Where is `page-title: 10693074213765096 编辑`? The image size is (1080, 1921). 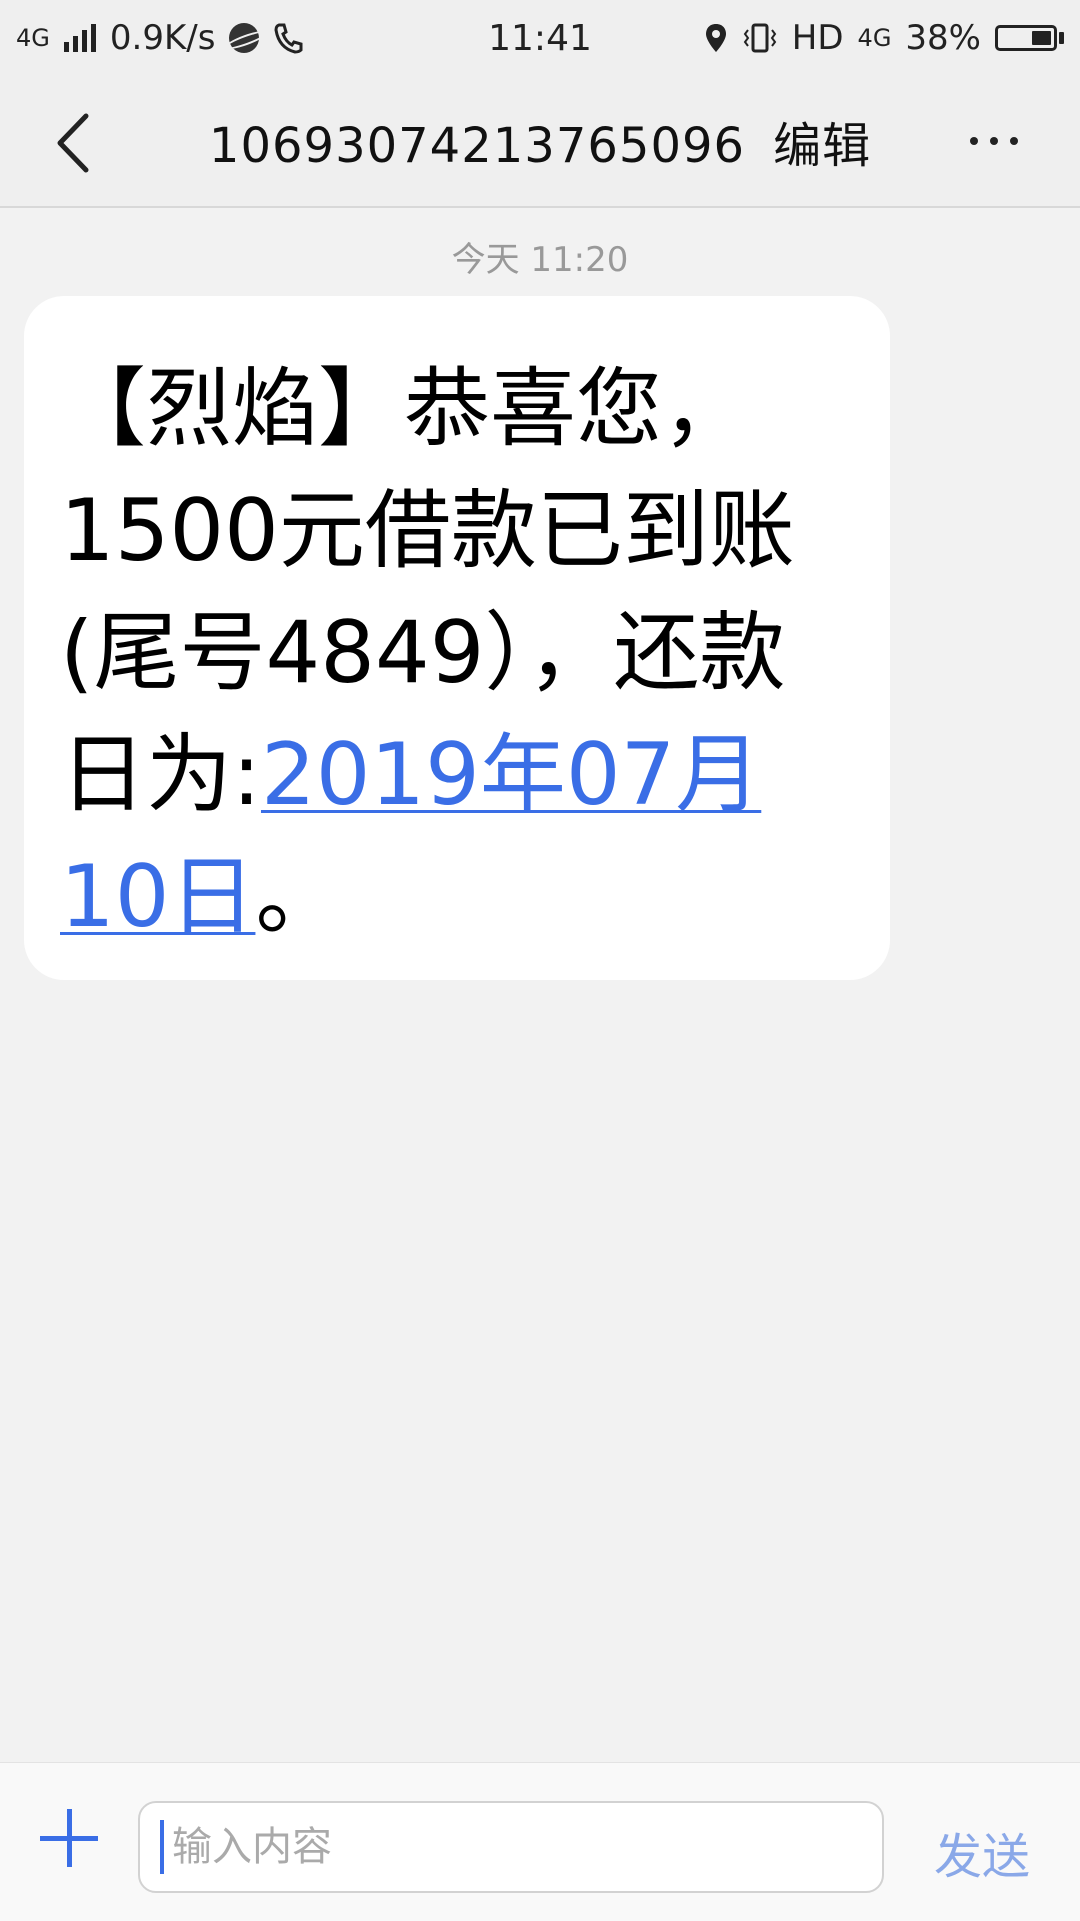
page-title: 10693074213765096 编辑 is located at coordinates (540, 141).